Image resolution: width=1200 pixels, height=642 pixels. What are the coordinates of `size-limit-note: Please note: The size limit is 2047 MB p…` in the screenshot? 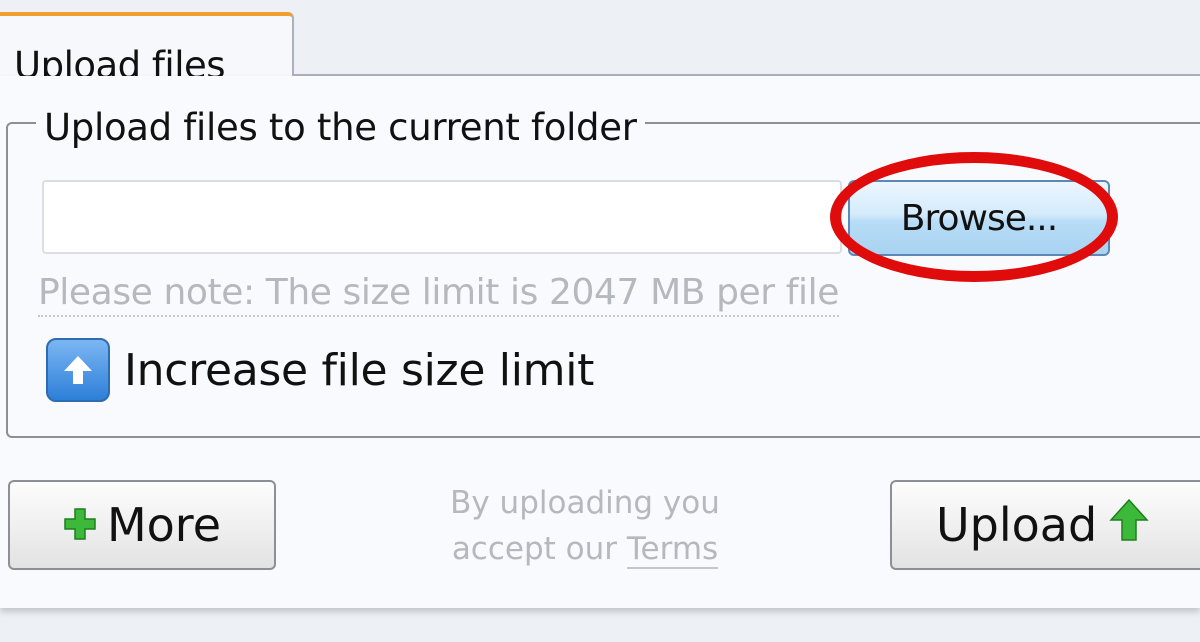 It's located at (438, 294).